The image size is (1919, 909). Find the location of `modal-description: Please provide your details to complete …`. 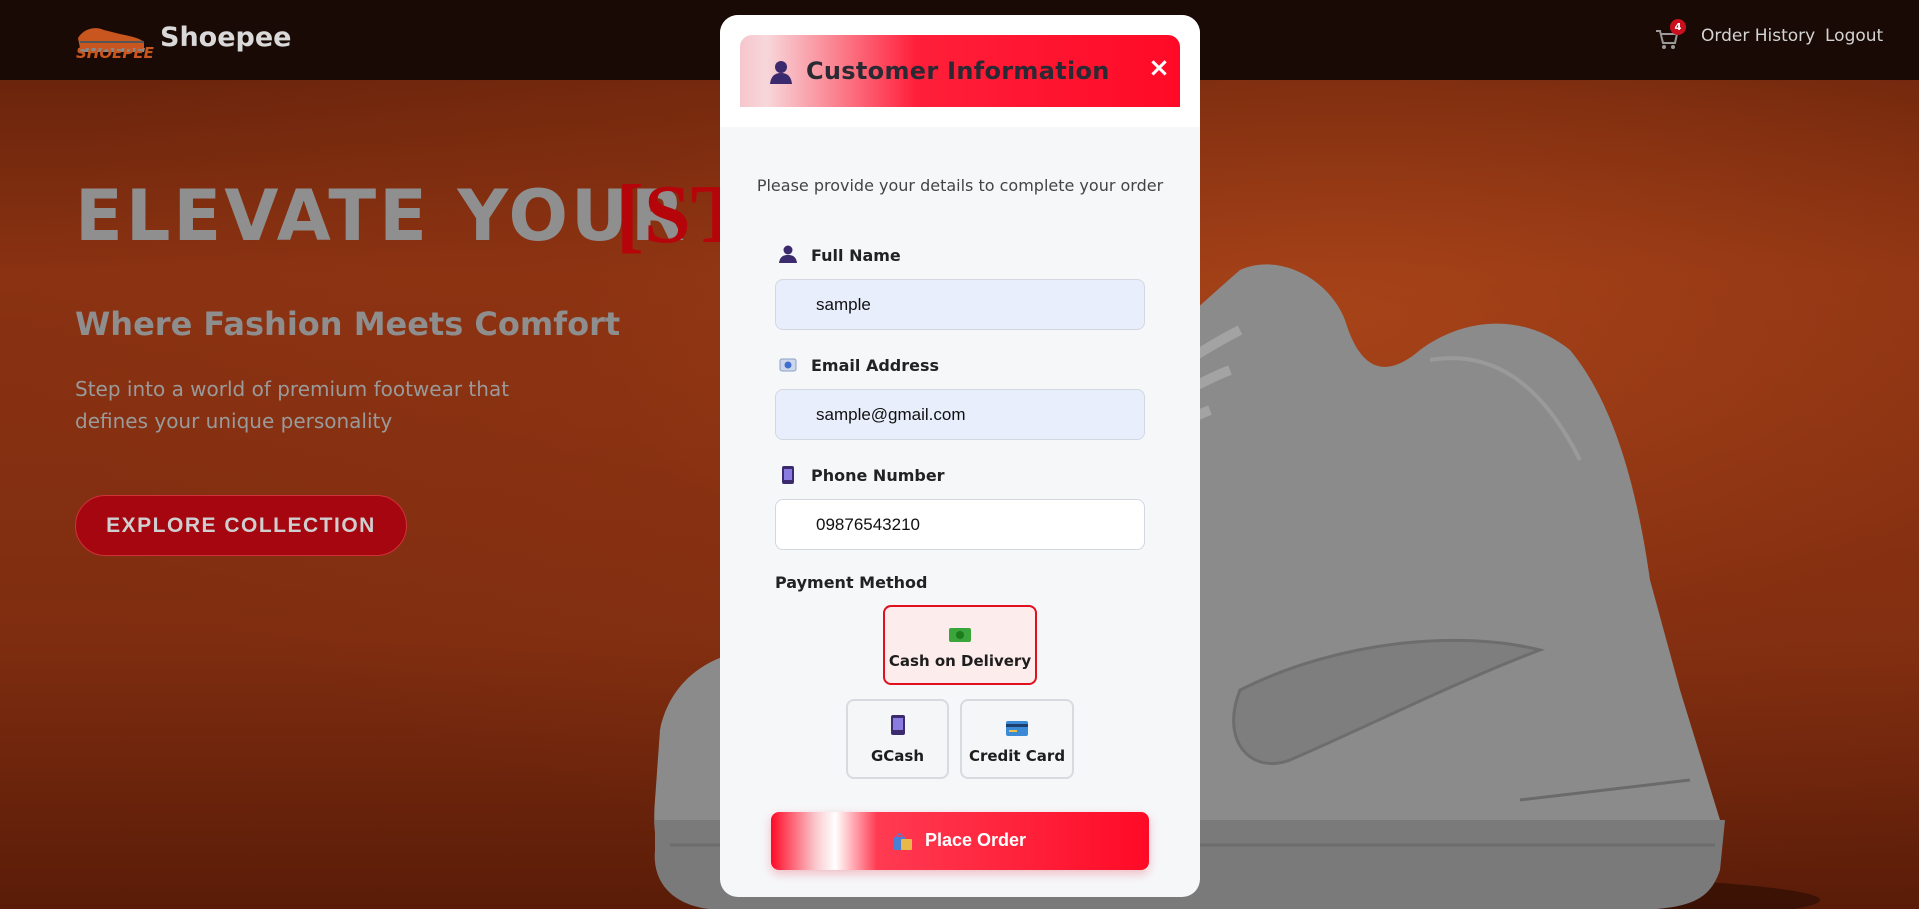

modal-description: Please provide your details to complete … is located at coordinates (960, 185).